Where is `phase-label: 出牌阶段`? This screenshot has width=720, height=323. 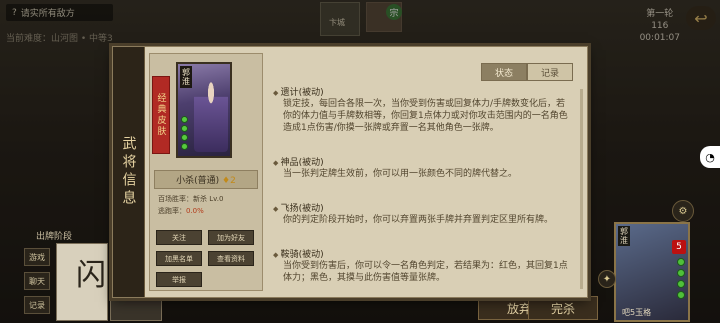
phase-label: 出牌阶段 is located at coordinates (54, 237).